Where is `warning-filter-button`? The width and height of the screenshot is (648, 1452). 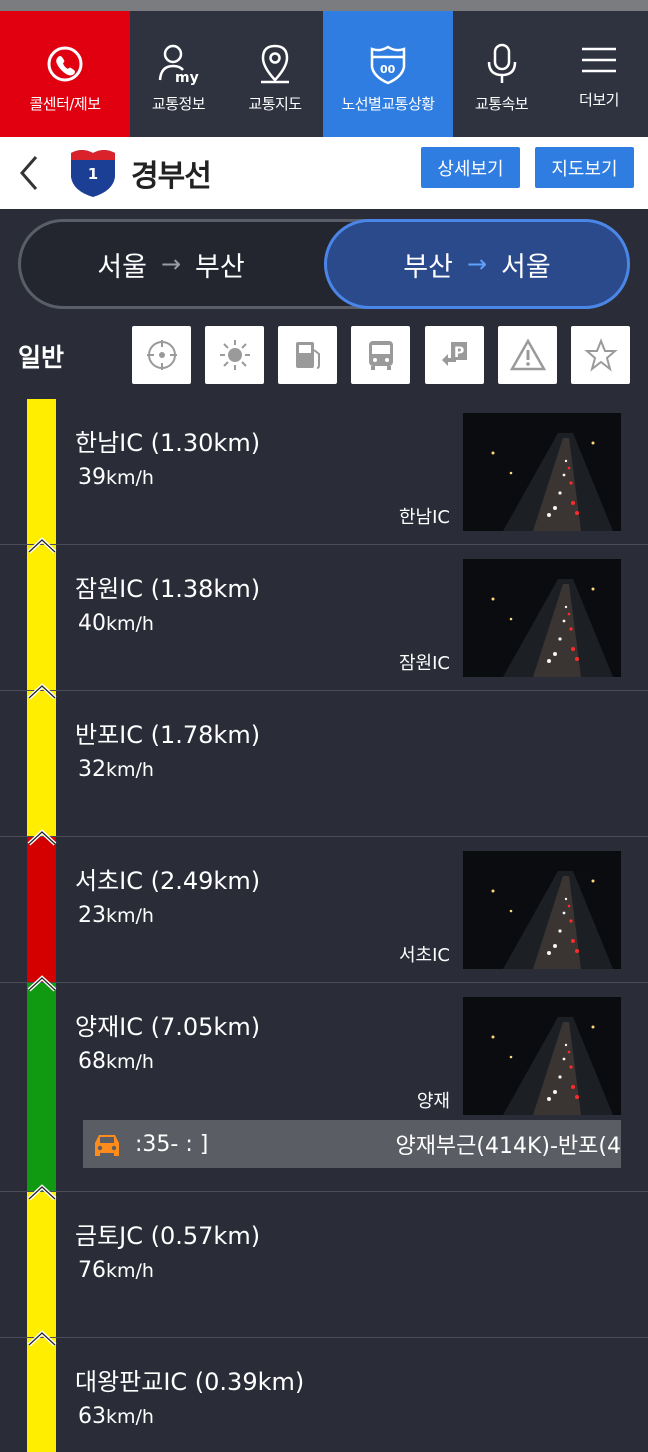 warning-filter-button is located at coordinates (527, 355).